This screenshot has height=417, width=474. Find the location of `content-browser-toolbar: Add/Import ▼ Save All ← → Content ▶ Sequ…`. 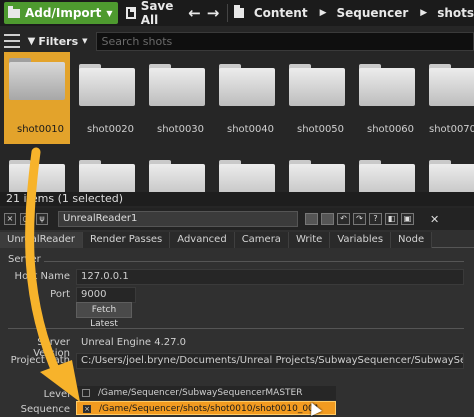

content-browser-toolbar: Add/Import ▼ Save All ← → Content ▶ Sequ… is located at coordinates (237, 13).